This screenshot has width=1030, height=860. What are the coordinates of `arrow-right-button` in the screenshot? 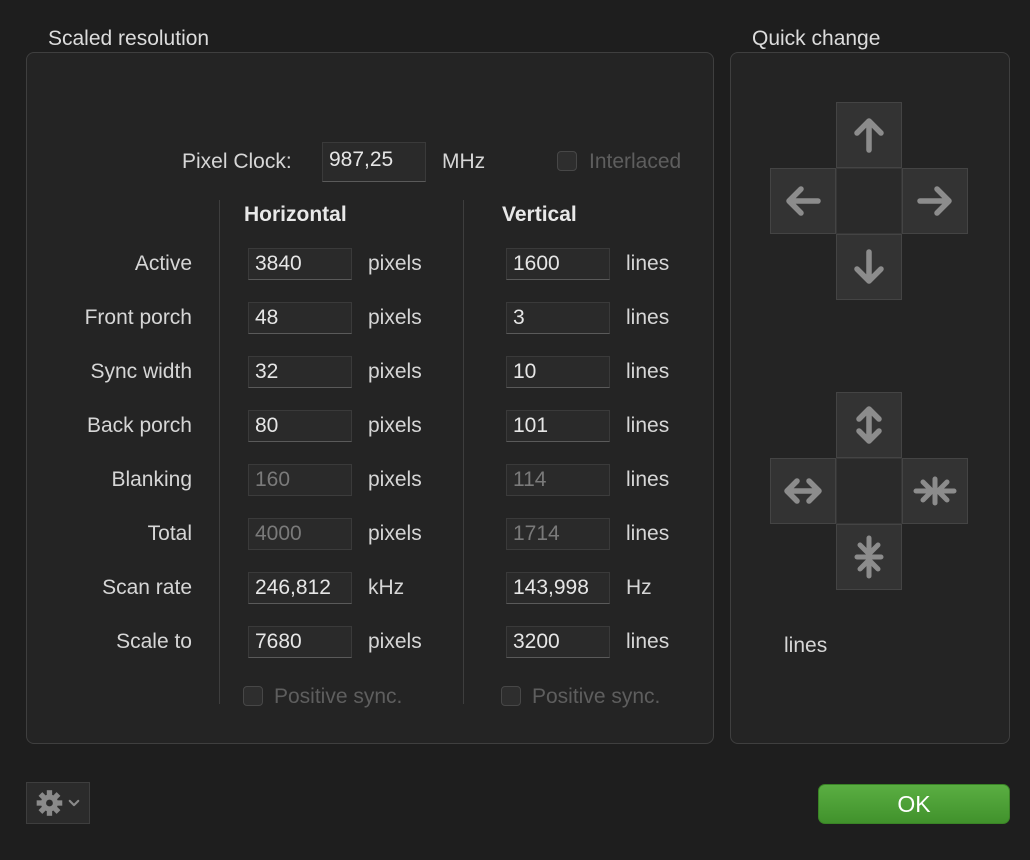 It's located at (935, 201).